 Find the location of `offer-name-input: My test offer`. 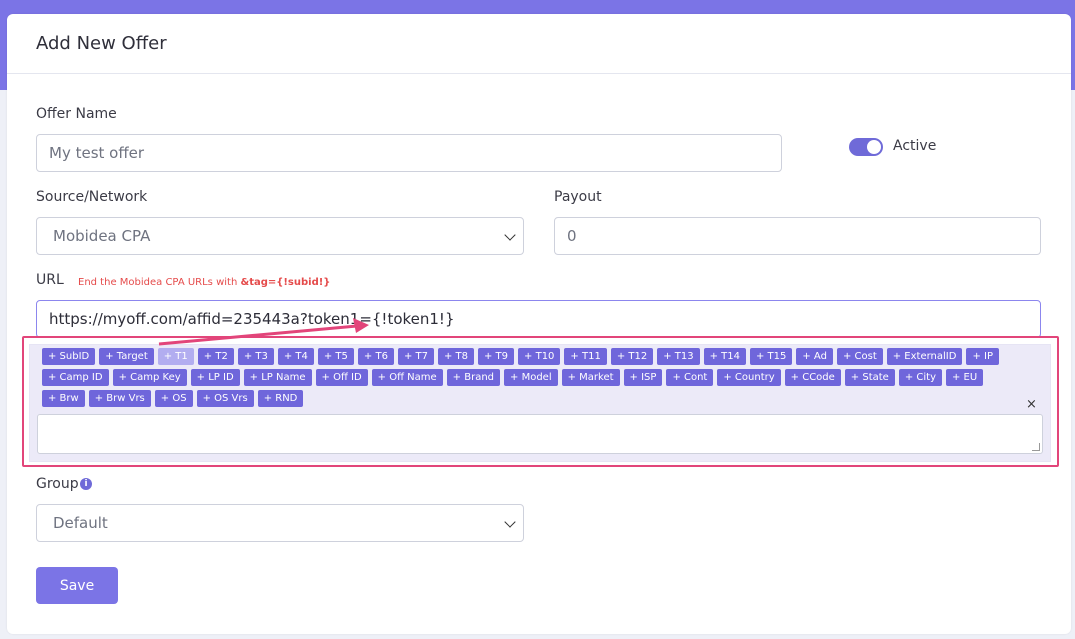

offer-name-input: My test offer is located at coordinates (409, 153).